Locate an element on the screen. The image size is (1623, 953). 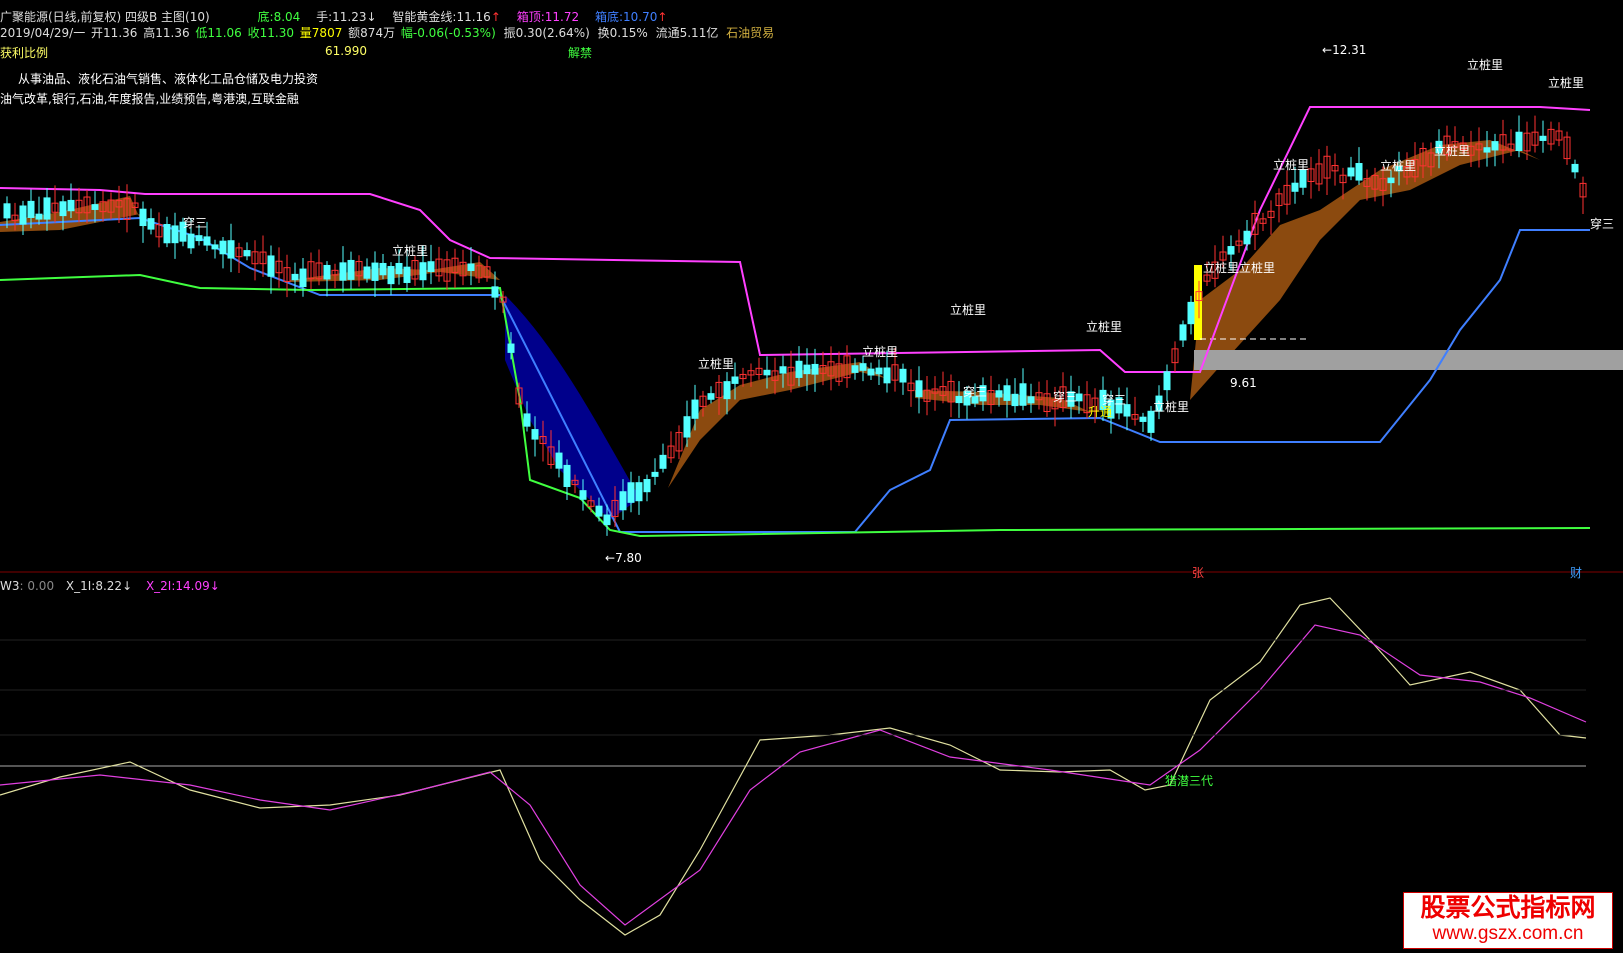
x1-value: 8.22 is located at coordinates (109, 586).